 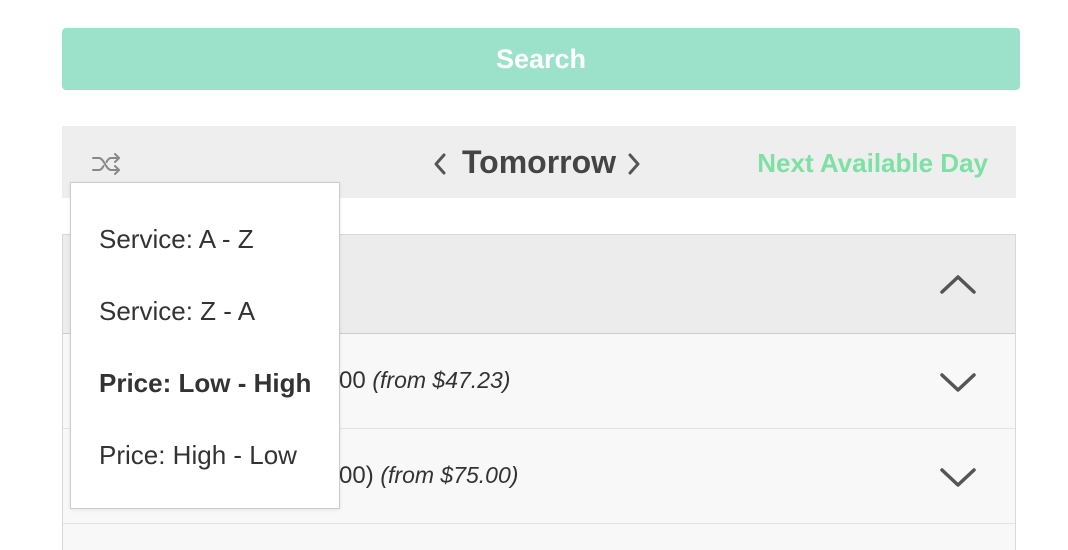 I want to click on sort-option-price-low-high: Price: Low - High, so click(x=205, y=383).